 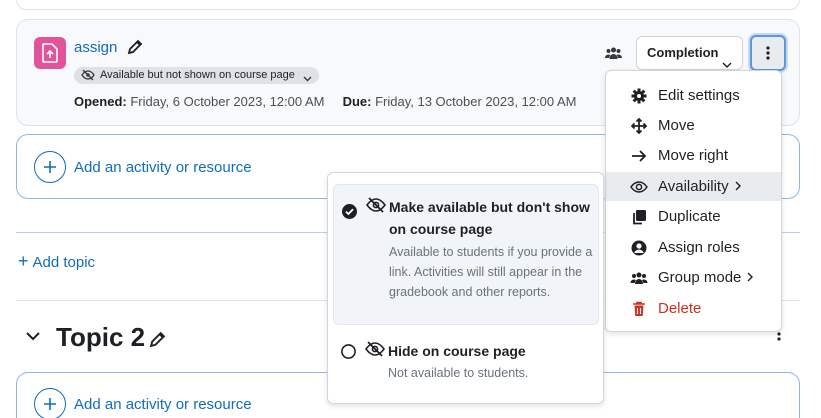 I want to click on menu-item-edit-settings: Edit settings, so click(x=693, y=95).